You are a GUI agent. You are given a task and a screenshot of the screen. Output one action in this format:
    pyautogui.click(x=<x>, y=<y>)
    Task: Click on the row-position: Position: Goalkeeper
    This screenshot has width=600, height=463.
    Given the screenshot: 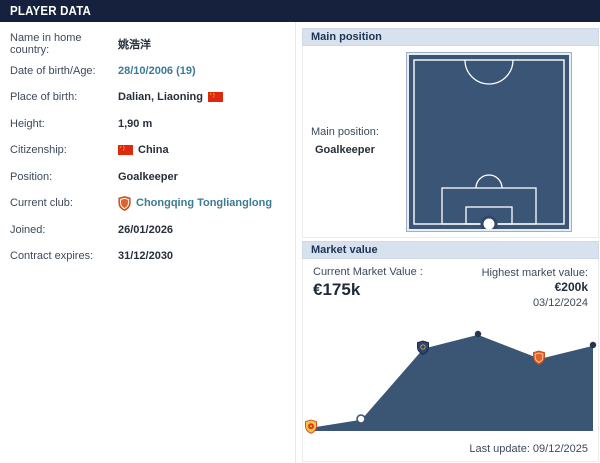 What is the action you would take?
    pyautogui.click(x=147, y=177)
    